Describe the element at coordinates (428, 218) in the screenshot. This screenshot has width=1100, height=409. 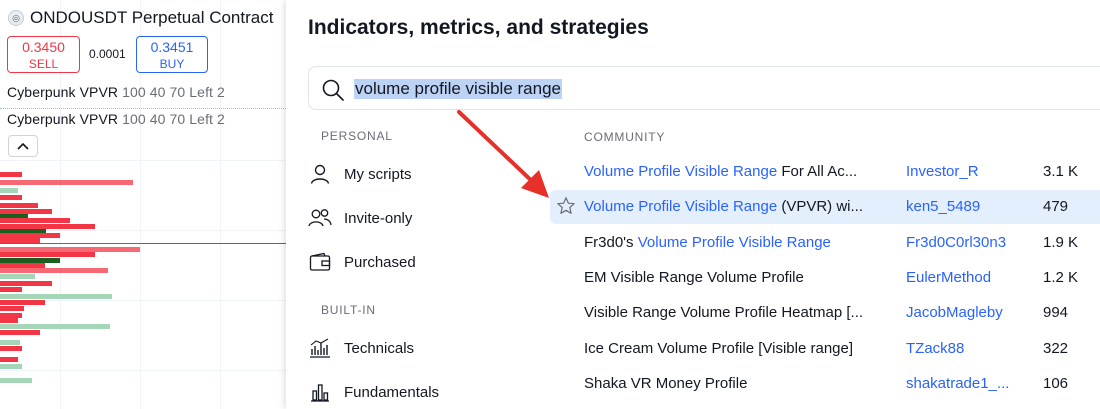
I see `nav-invite-only: Invite-only` at that location.